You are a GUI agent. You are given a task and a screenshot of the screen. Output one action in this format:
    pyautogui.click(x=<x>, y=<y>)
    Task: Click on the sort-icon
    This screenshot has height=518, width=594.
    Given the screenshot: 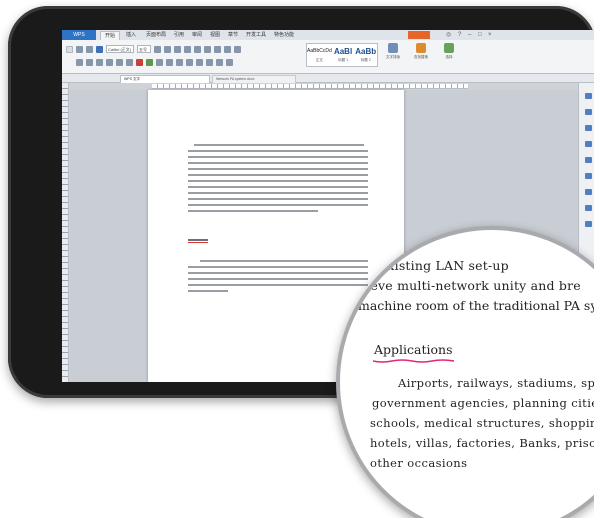 What is the action you would take?
    pyautogui.click(x=227, y=49)
    